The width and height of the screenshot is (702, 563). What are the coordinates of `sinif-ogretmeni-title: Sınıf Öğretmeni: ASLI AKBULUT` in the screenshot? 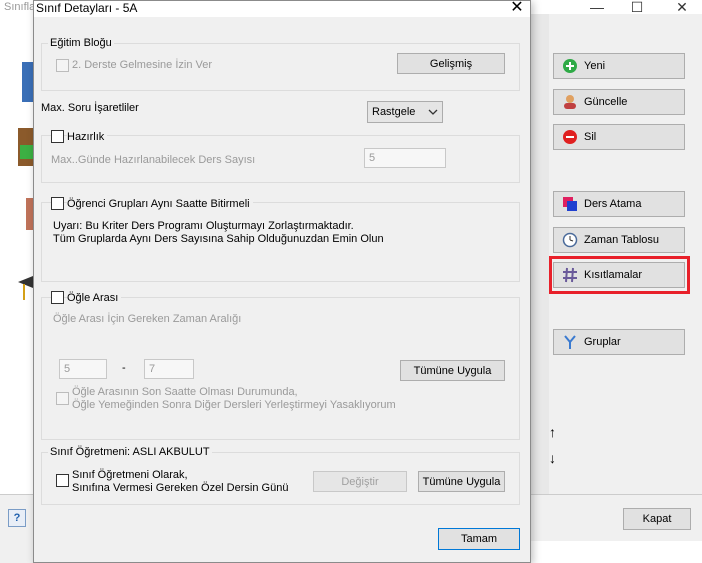 It's located at (130, 452).